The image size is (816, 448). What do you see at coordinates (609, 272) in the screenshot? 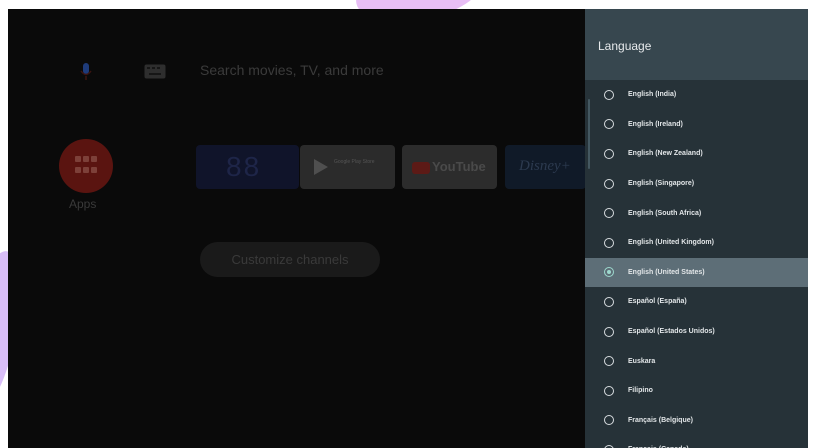
I see `radio-selected-icon` at bounding box center [609, 272].